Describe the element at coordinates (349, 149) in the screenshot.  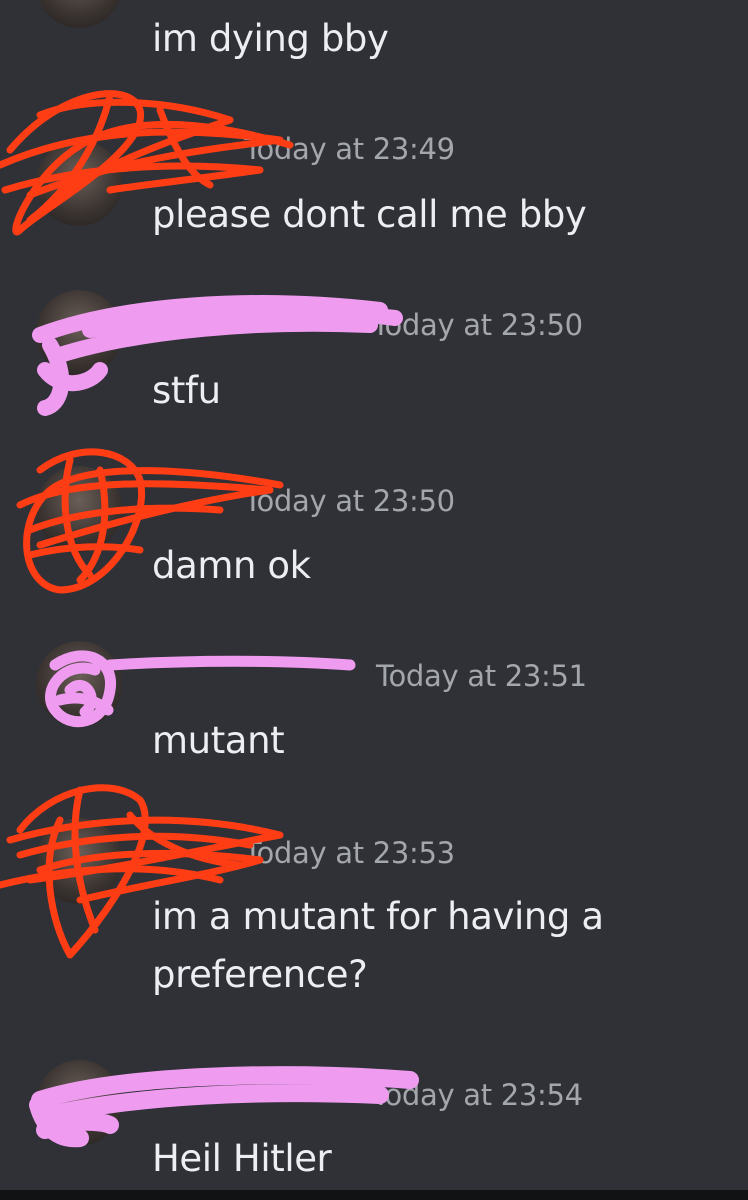
I see `message-timestamp: Today at 23:49` at that location.